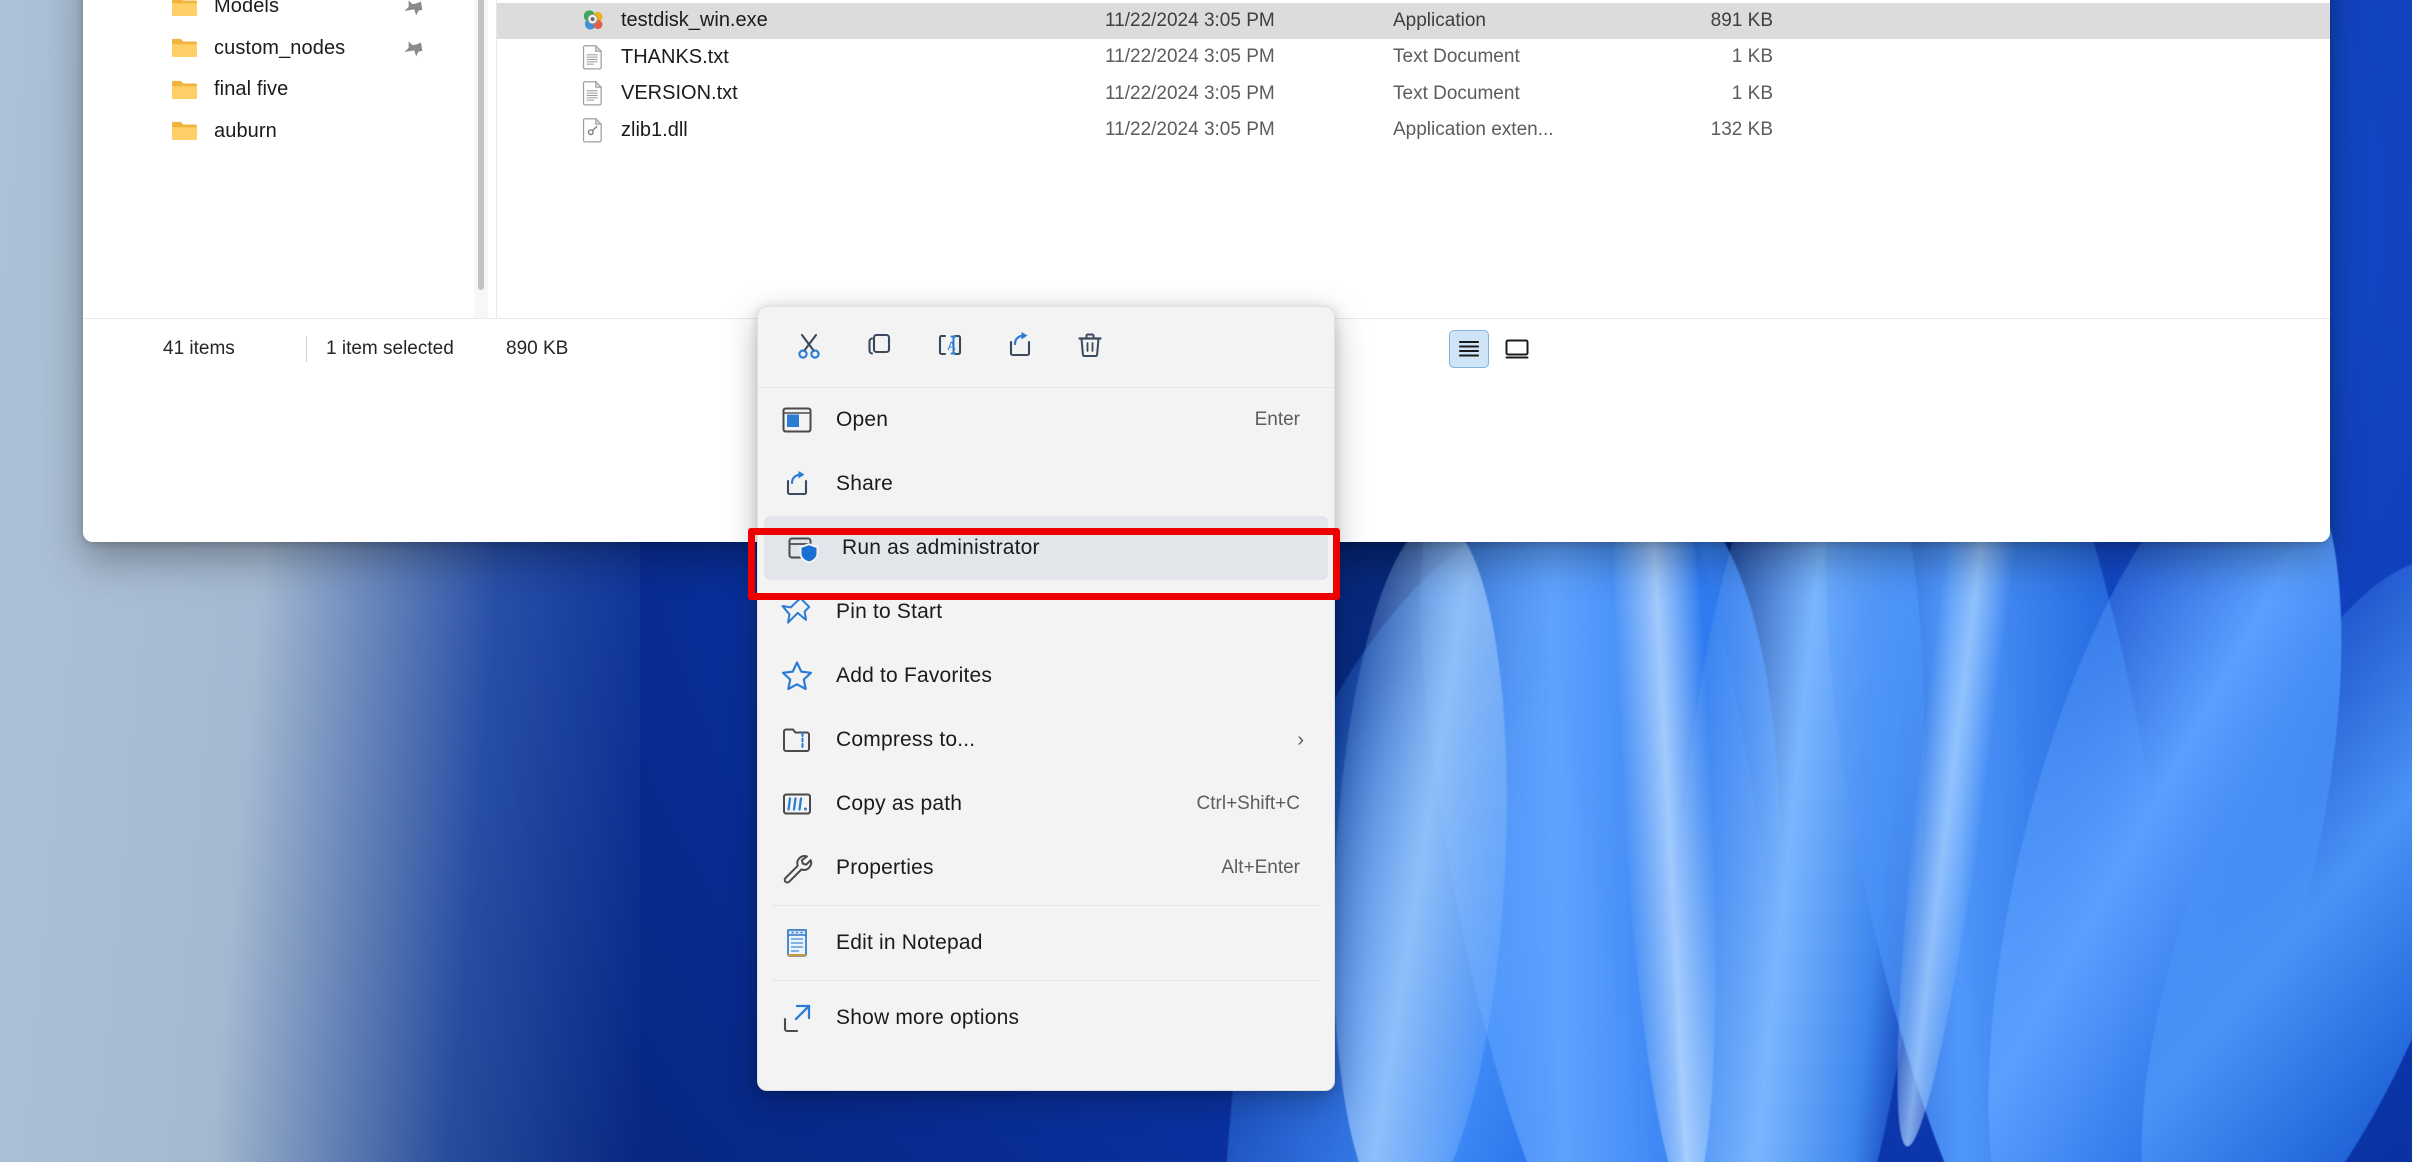 This screenshot has height=1162, width=2412. Describe the element at coordinates (865, 483) in the screenshot. I see `menu-item-label: Share` at that location.